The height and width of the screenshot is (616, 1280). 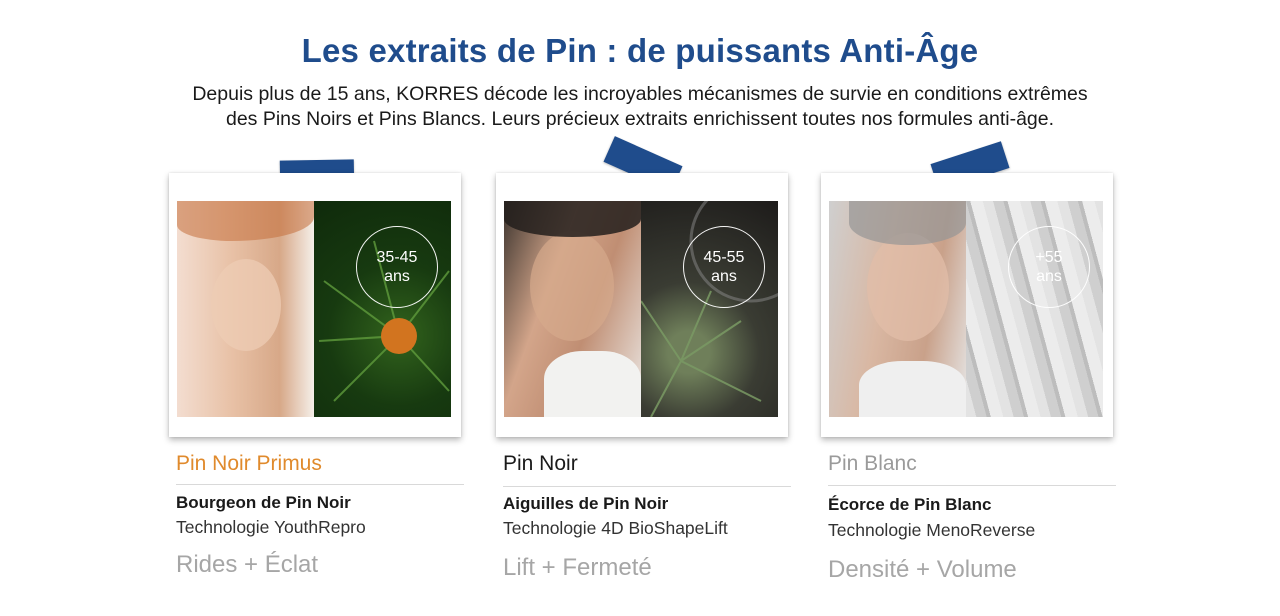 I want to click on pine-needles-image: 45-55 ans, so click(x=709, y=309).